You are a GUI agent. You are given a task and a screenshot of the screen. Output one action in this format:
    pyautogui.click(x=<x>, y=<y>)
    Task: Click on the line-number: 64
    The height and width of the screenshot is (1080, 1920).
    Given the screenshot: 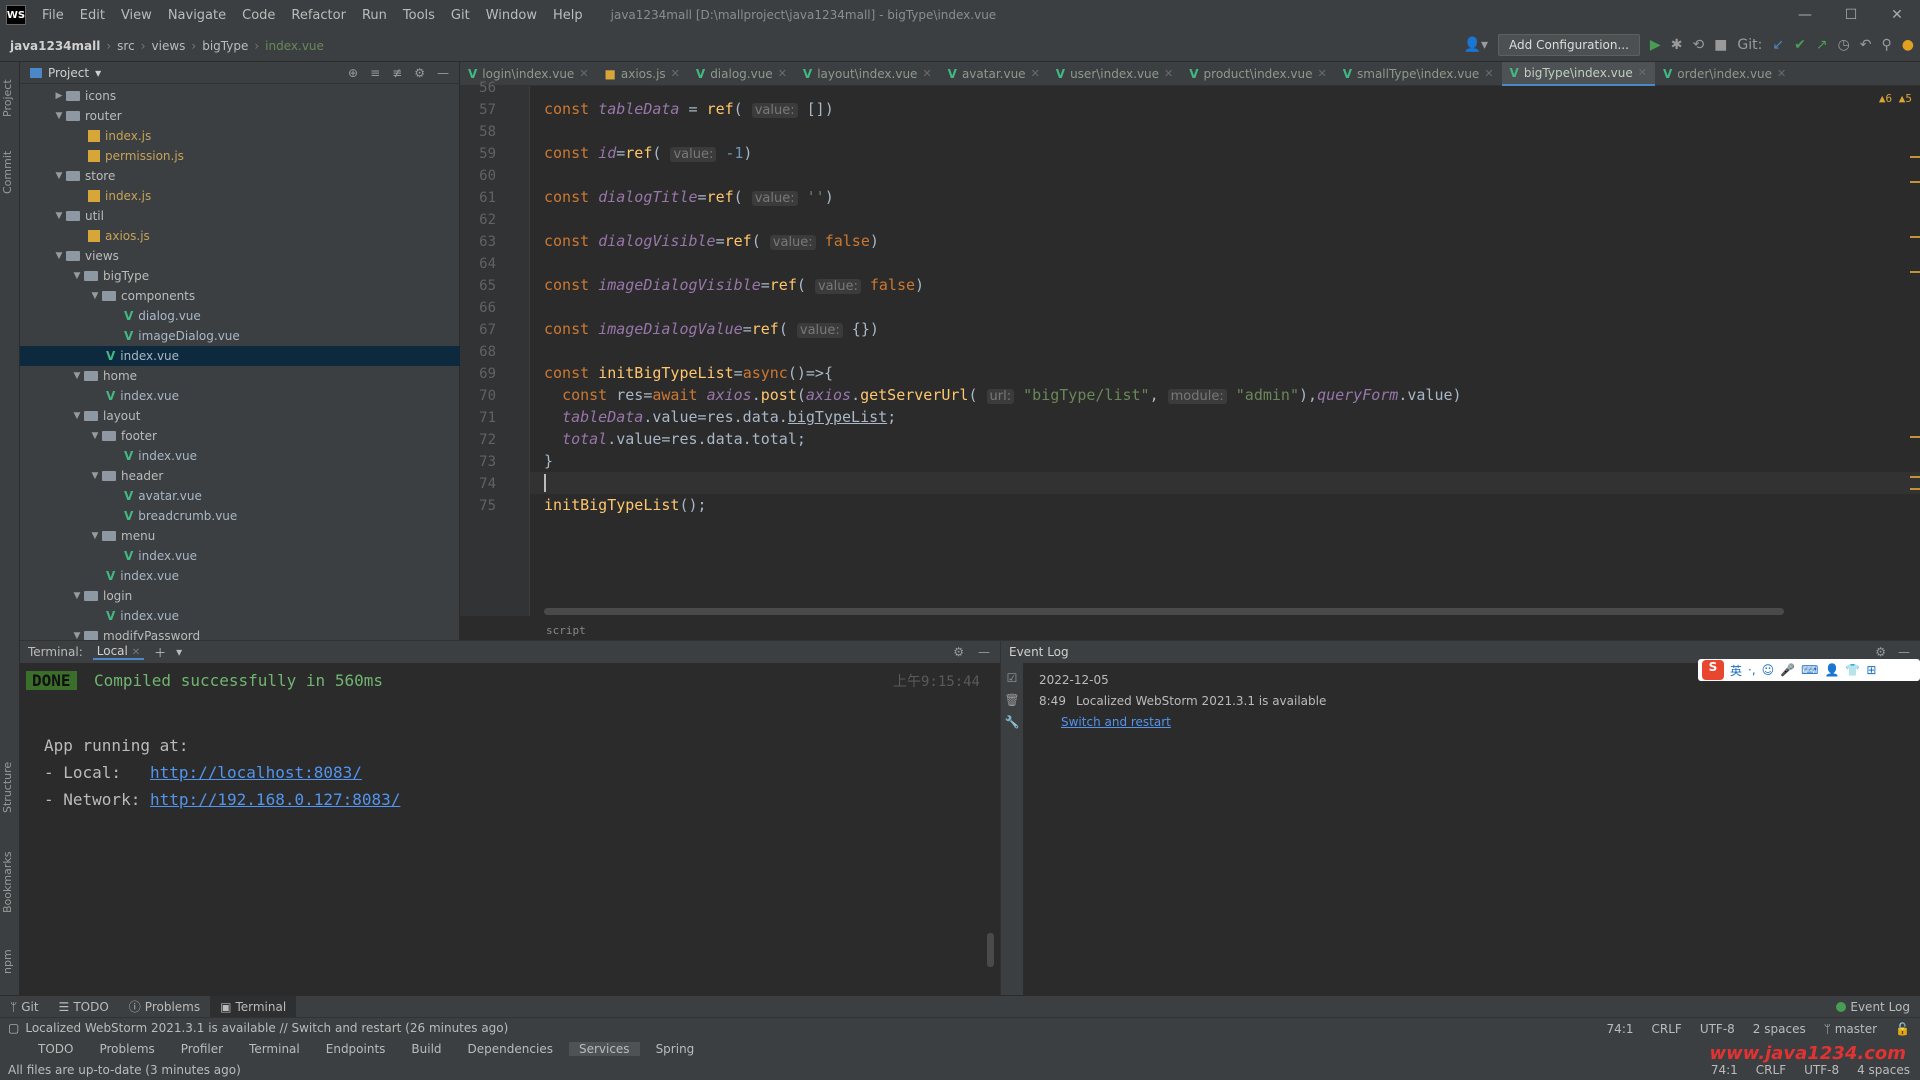 What is the action you would take?
    pyautogui.click(x=480, y=264)
    